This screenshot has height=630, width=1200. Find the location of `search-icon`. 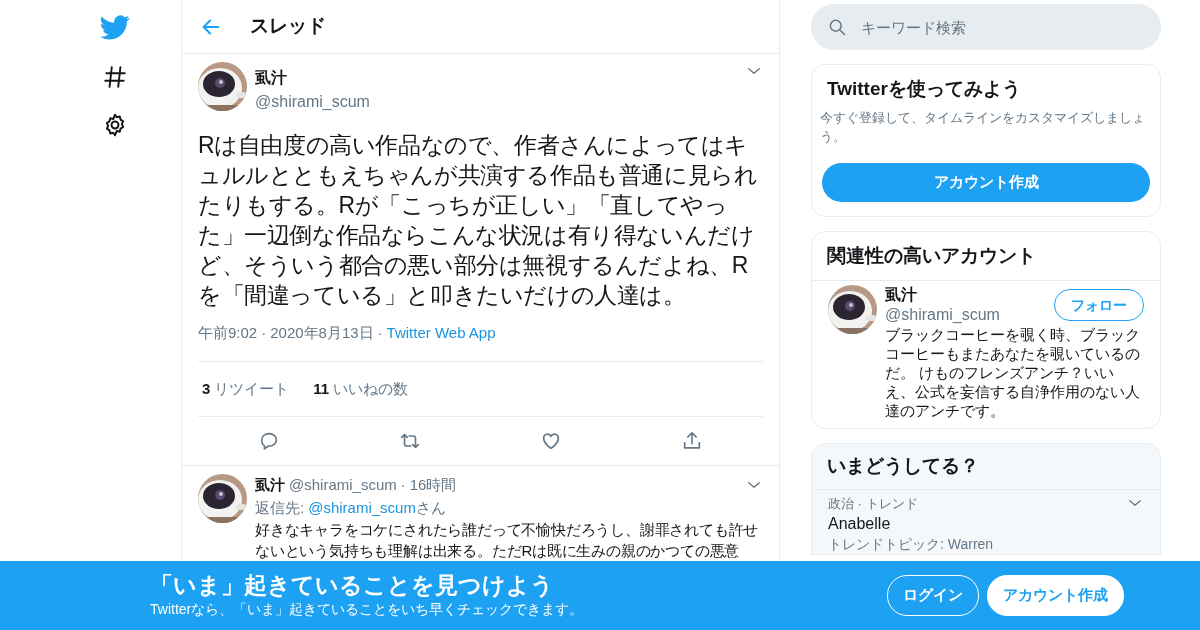

search-icon is located at coordinates (837, 27).